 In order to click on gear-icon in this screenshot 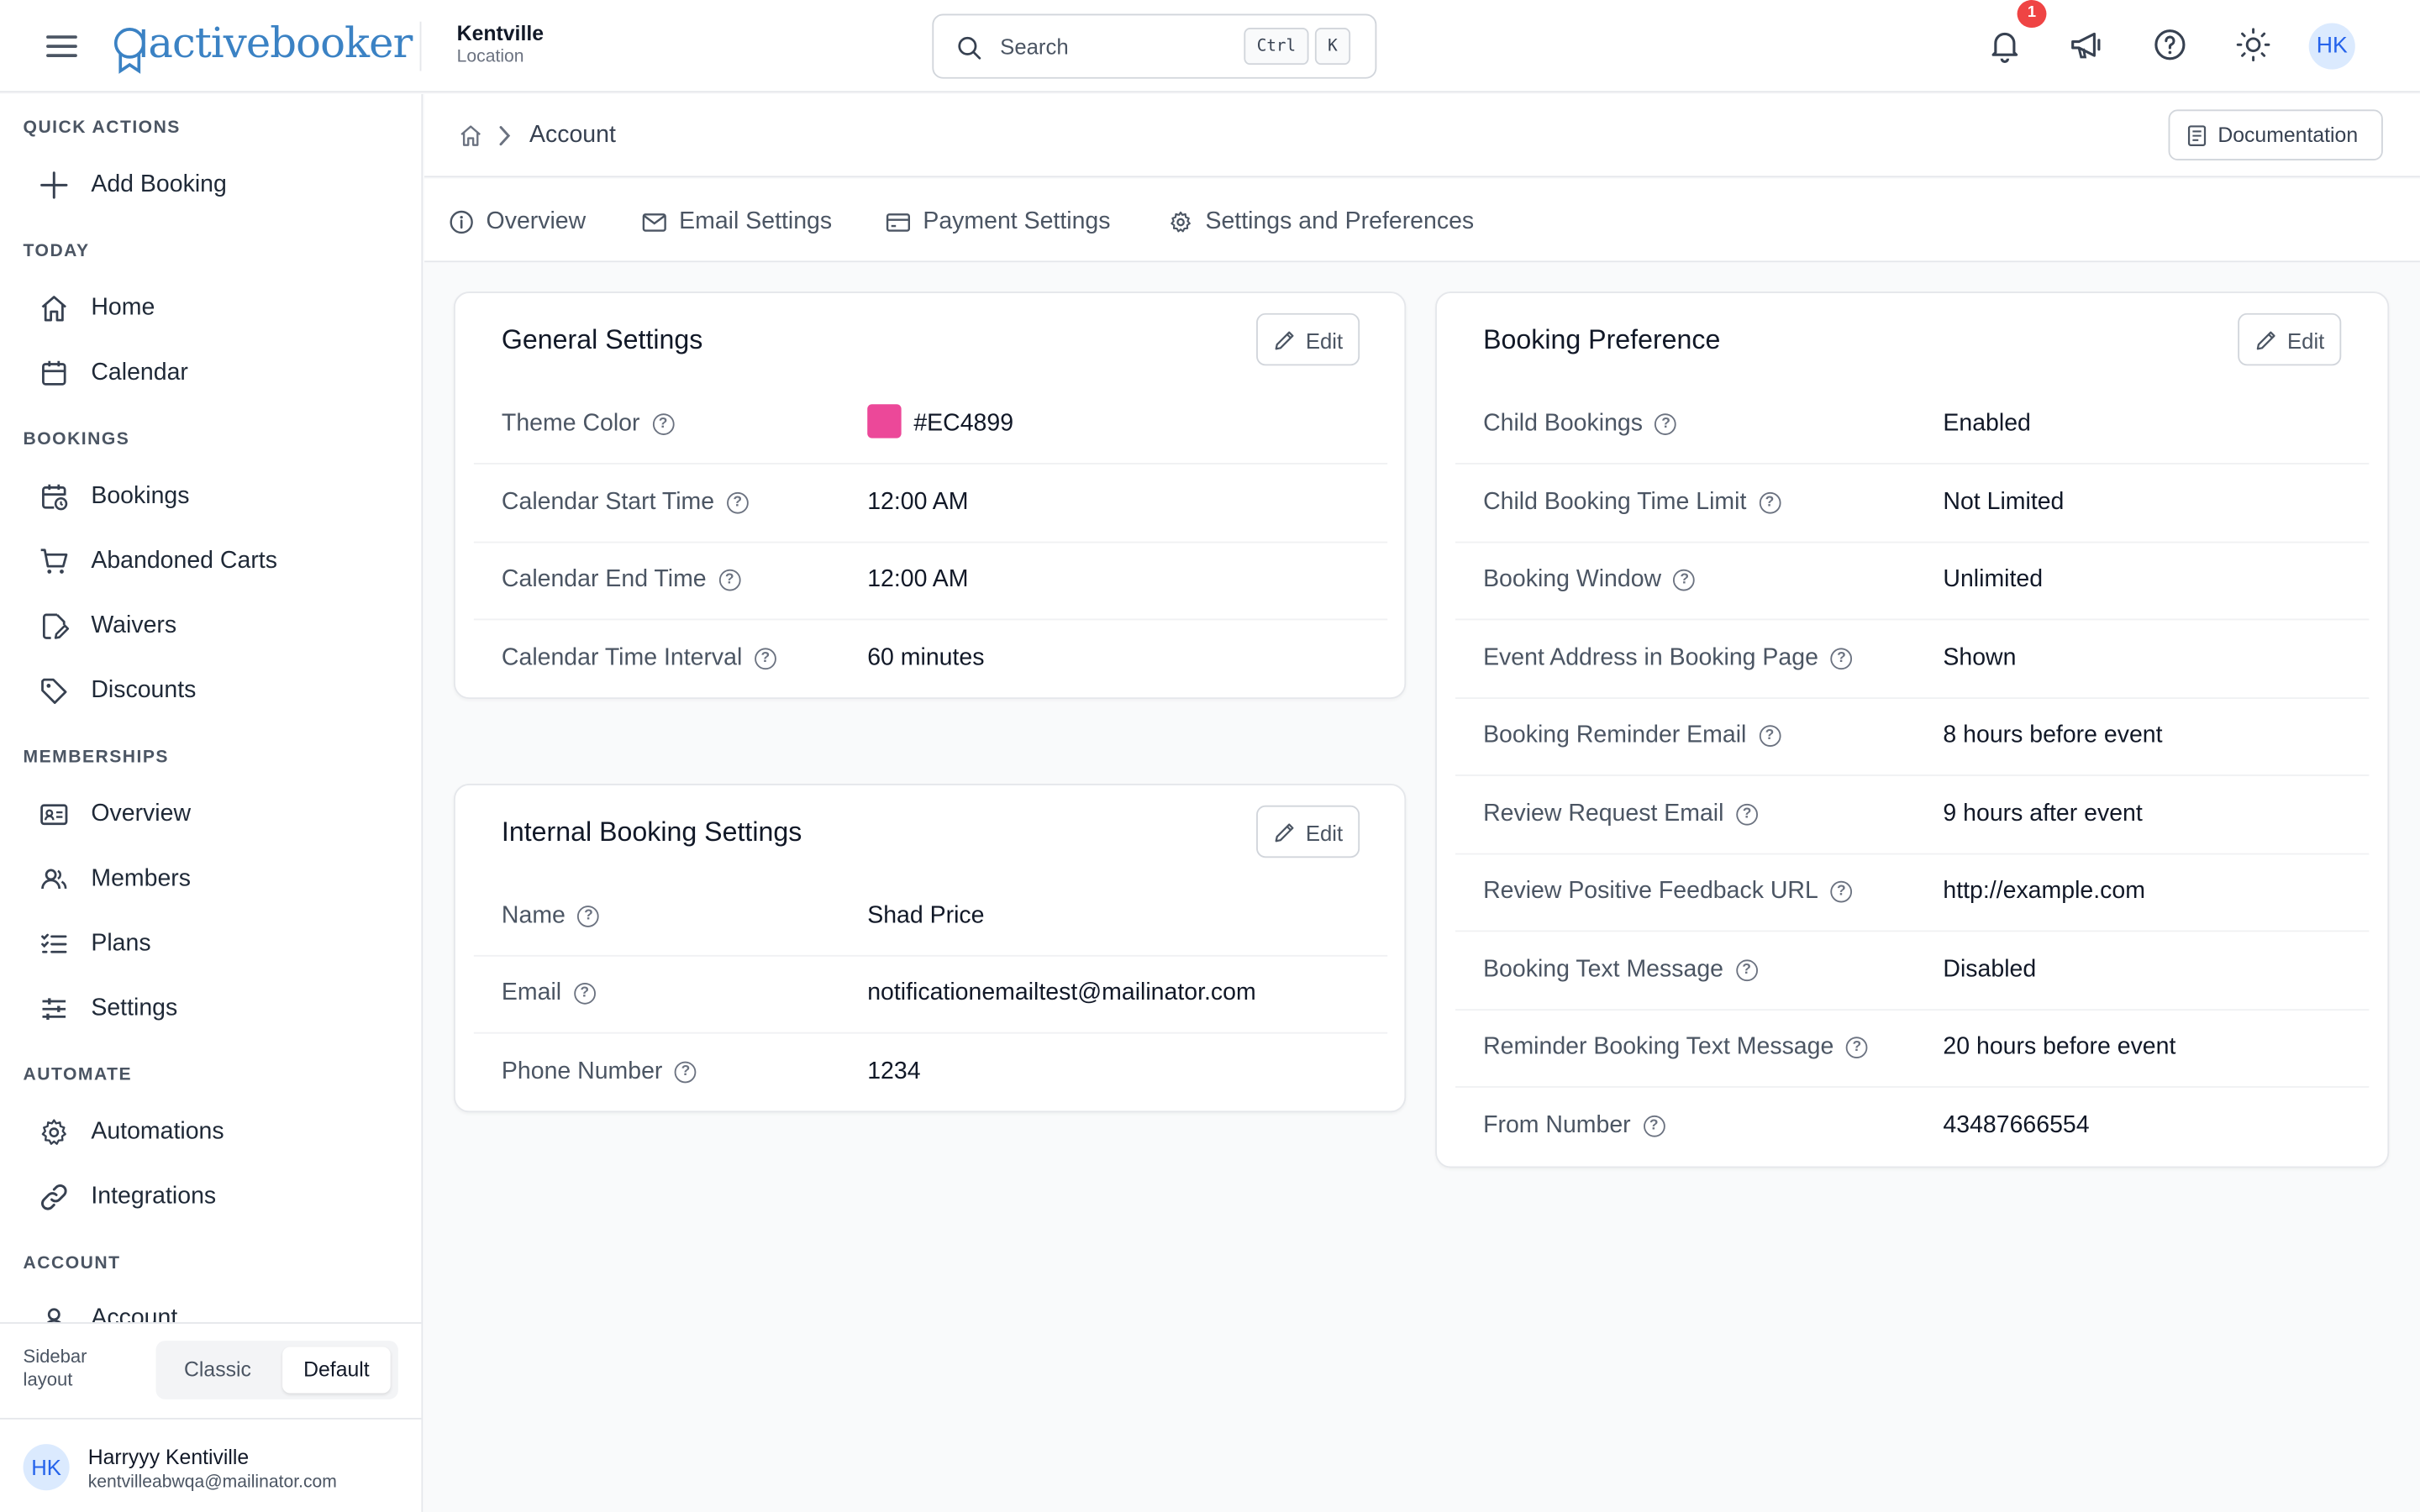, I will do `click(54, 1132)`.